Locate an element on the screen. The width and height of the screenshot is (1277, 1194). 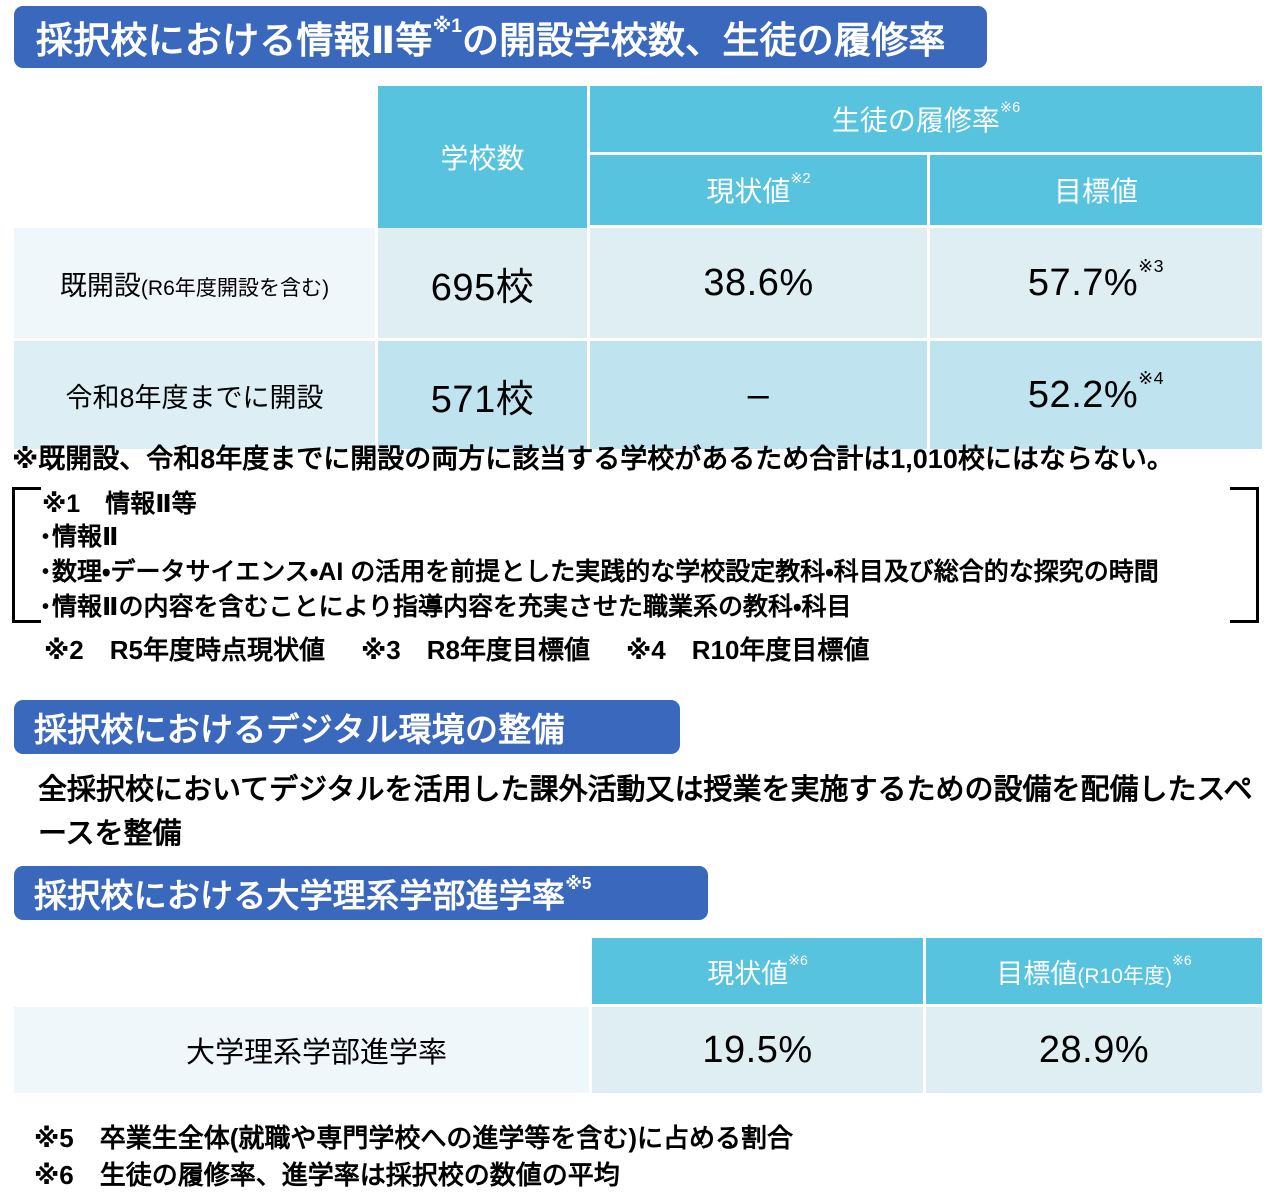
cell-school-count-by-r8: 571校 is located at coordinates (484, 395).